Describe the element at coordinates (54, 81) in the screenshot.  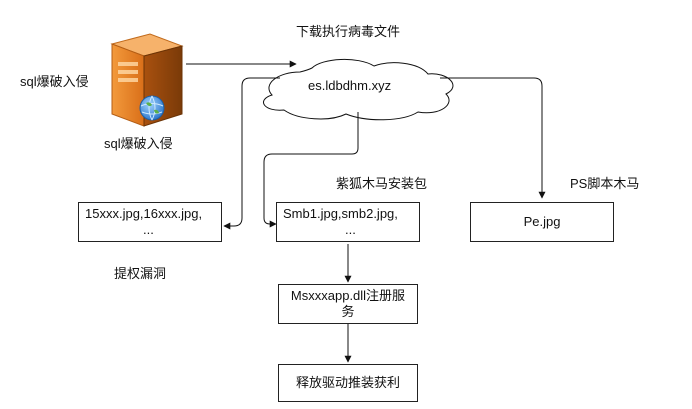
I see `server-side-label: sql爆破入侵` at that location.